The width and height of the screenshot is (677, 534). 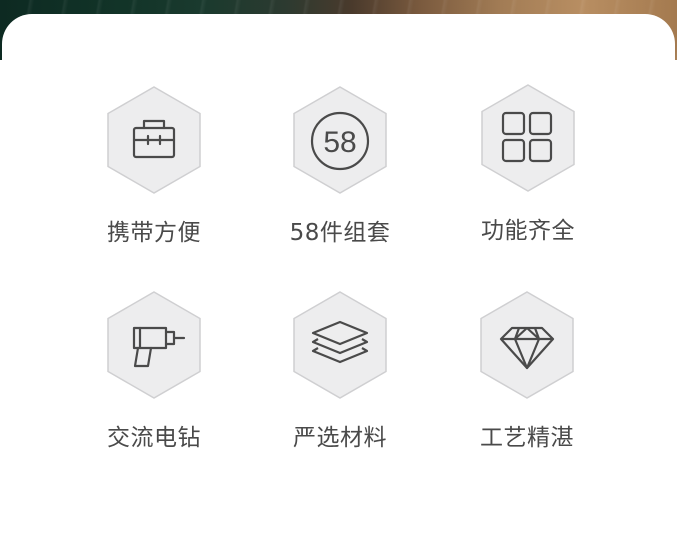 What do you see at coordinates (528, 138) in the screenshot?
I see `grid-icon` at bounding box center [528, 138].